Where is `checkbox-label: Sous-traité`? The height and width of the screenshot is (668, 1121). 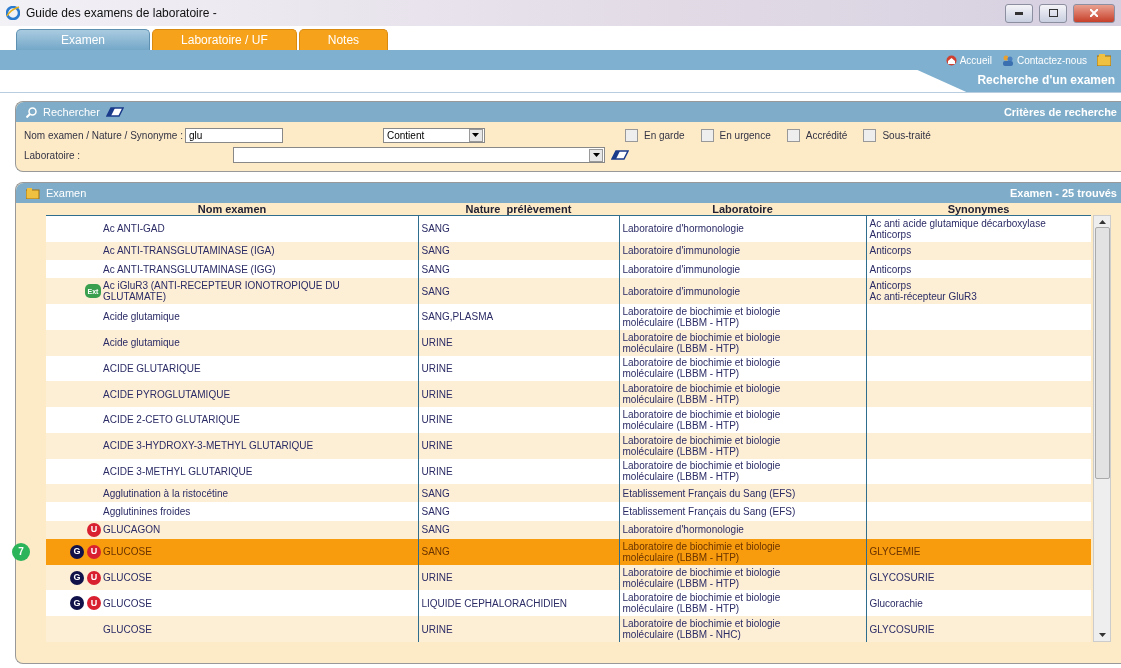
checkbox-label: Sous-traité is located at coordinates (906, 135).